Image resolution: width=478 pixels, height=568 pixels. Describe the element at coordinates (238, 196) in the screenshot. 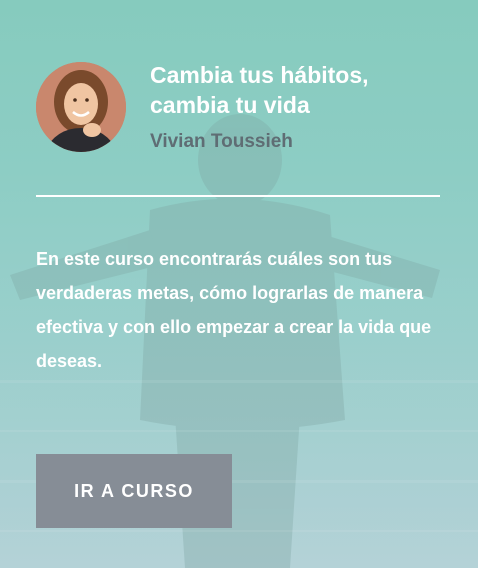

I see `divider` at that location.